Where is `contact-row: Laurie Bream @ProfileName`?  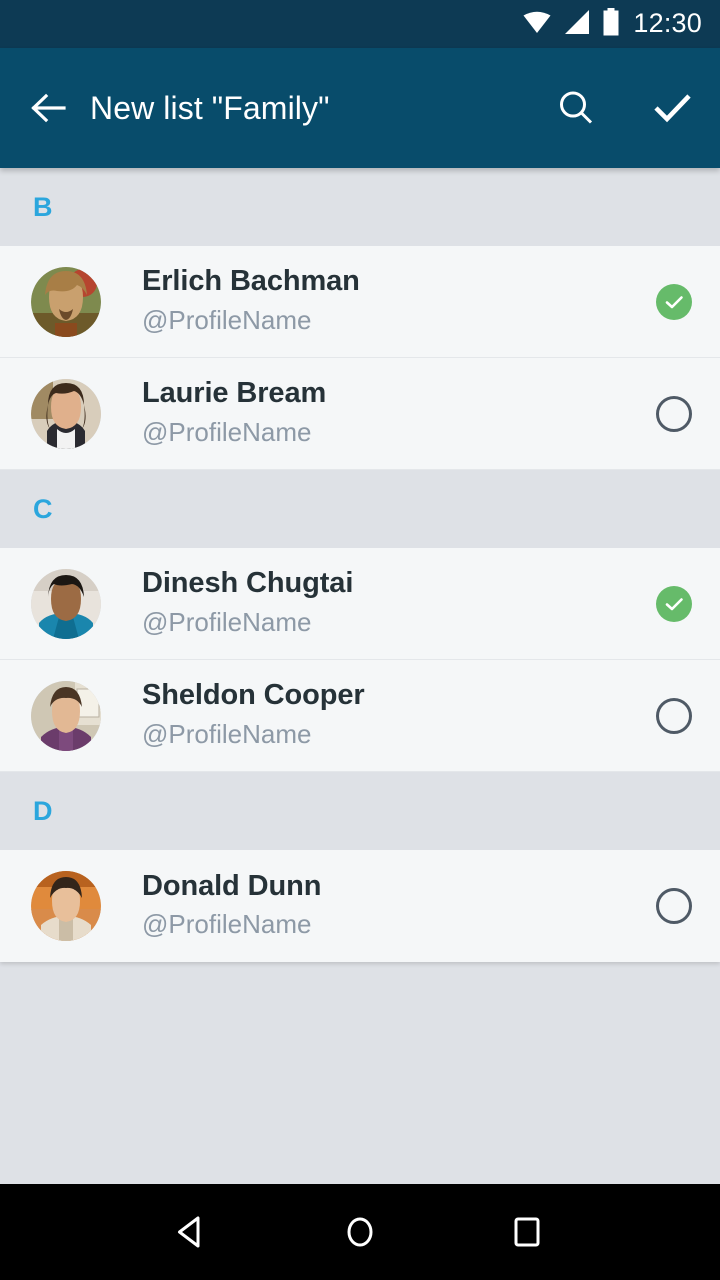 contact-row: Laurie Bream @ProfileName is located at coordinates (360, 414).